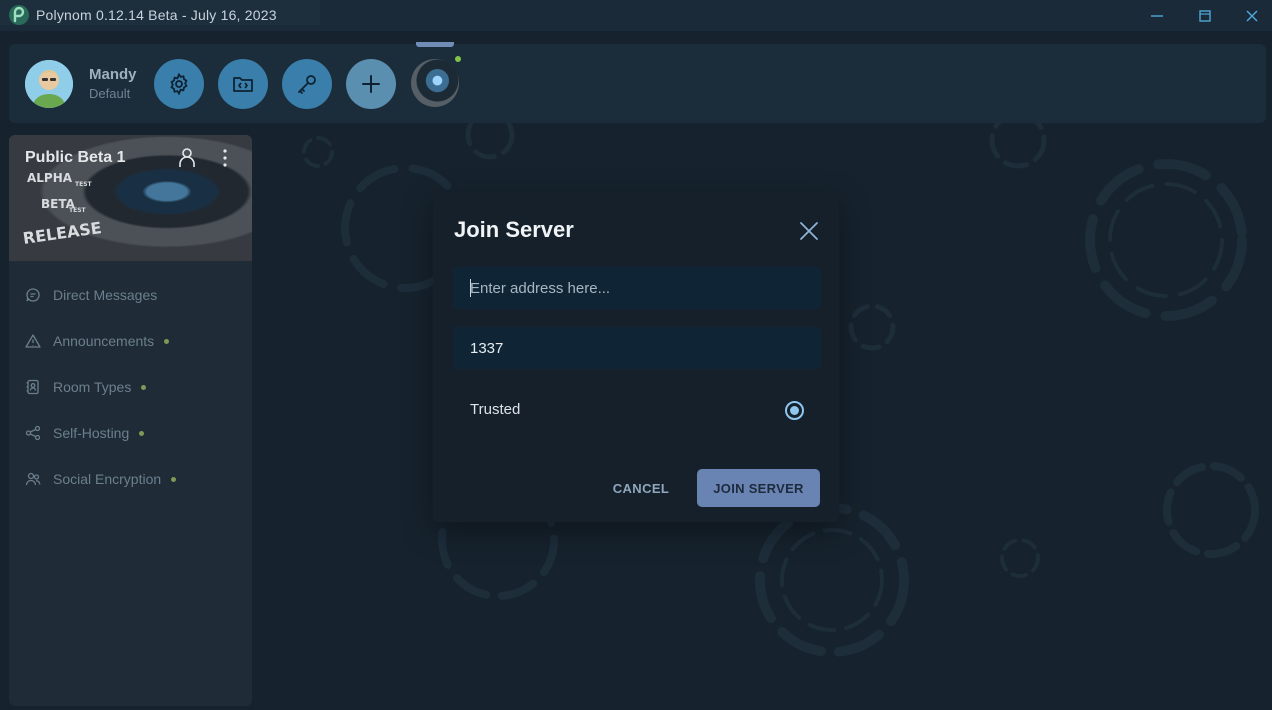 The image size is (1272, 710). What do you see at coordinates (50, 178) in the screenshot?
I see `banner-label-alpha: ALPHA` at bounding box center [50, 178].